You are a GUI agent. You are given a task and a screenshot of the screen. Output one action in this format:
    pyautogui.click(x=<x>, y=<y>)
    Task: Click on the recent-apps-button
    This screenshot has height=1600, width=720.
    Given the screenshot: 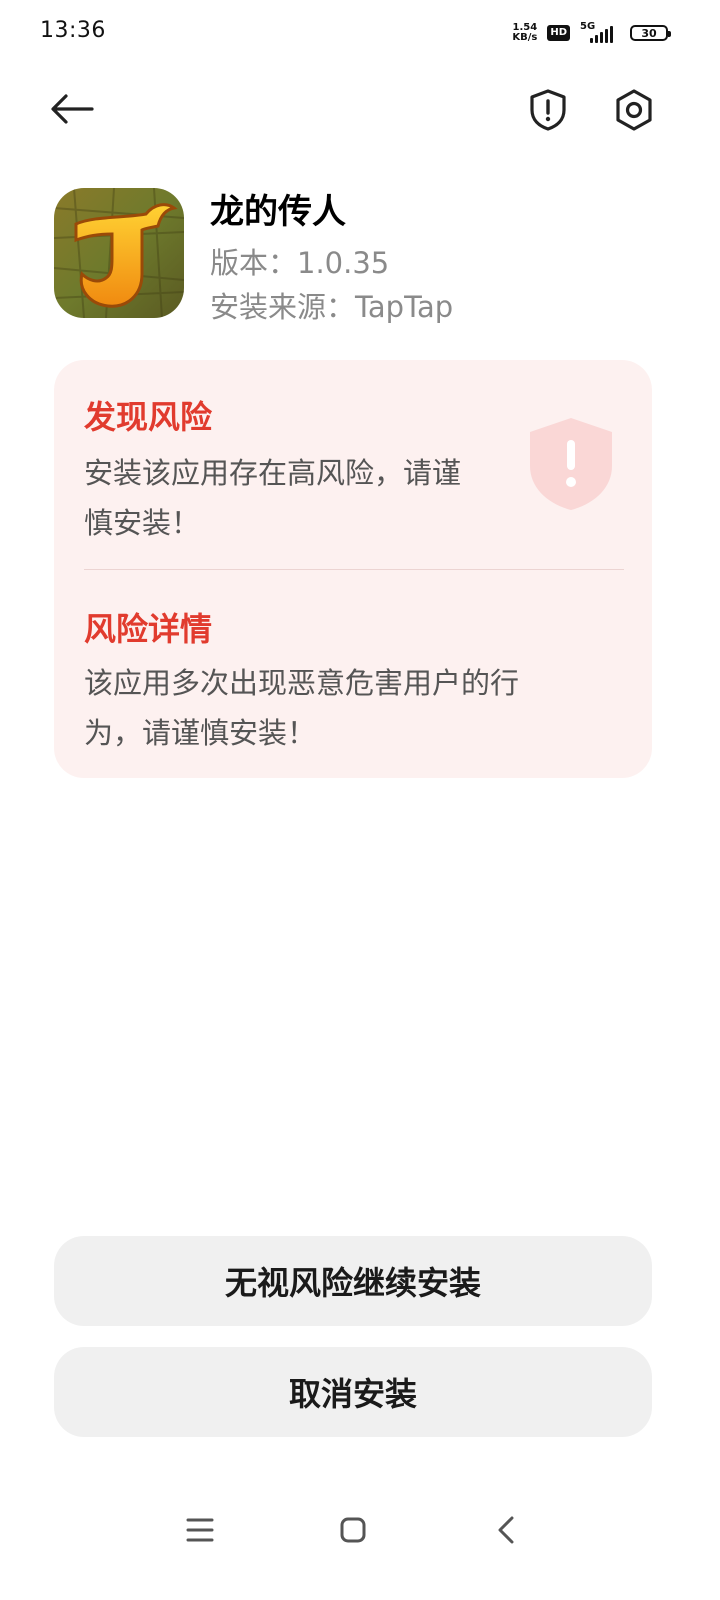 What is the action you would take?
    pyautogui.click(x=200, y=1530)
    